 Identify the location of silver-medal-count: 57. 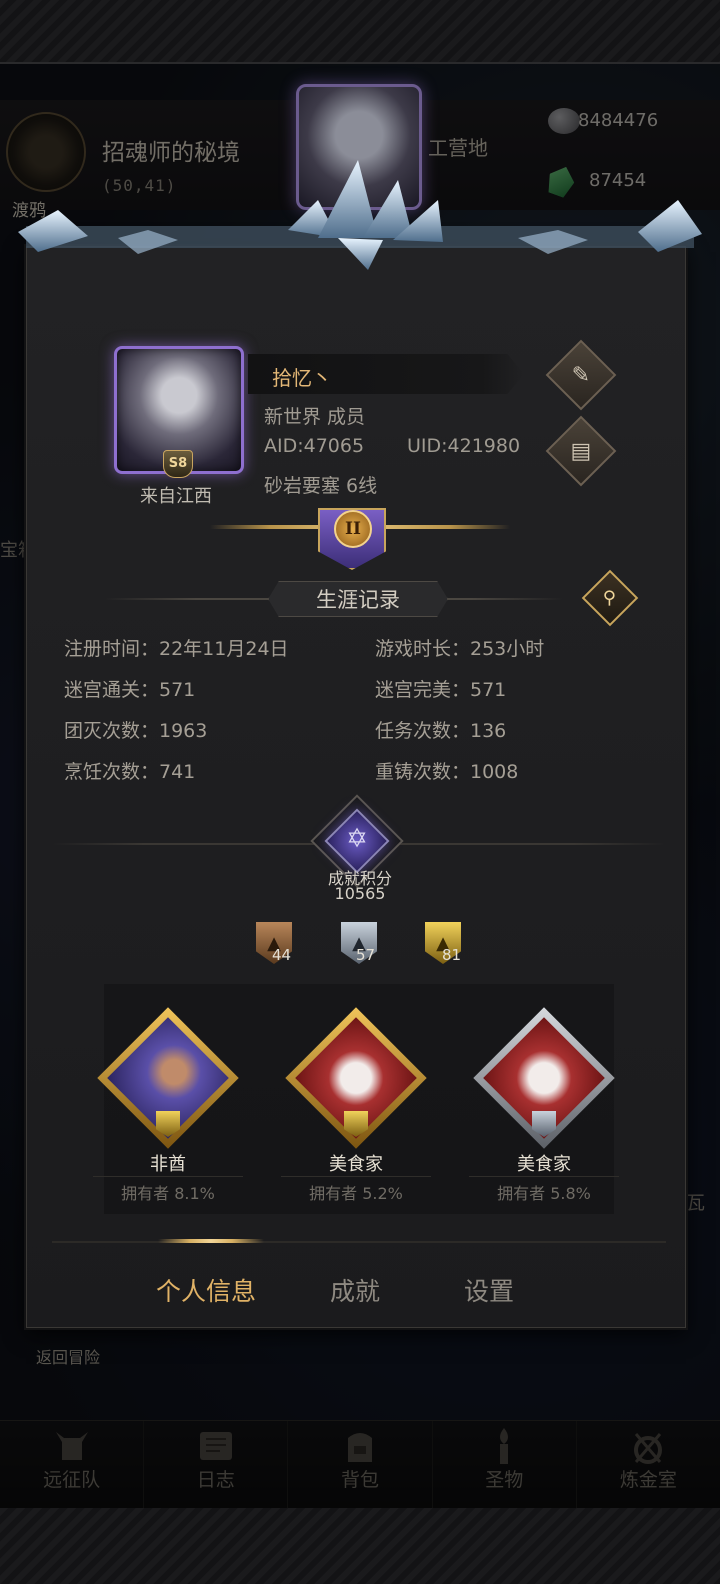
(366, 955).